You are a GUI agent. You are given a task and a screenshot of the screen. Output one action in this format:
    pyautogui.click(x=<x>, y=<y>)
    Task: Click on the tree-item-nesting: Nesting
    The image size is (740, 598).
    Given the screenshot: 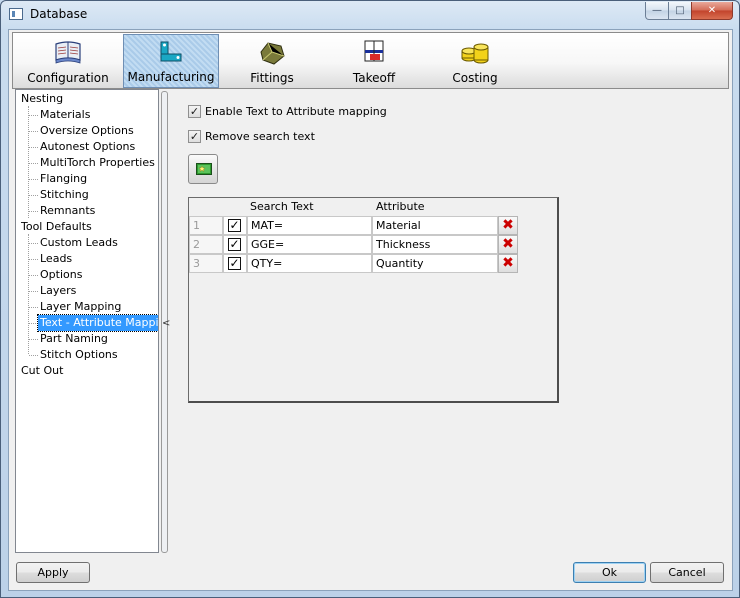 What is the action you would take?
    pyautogui.click(x=42, y=99)
    